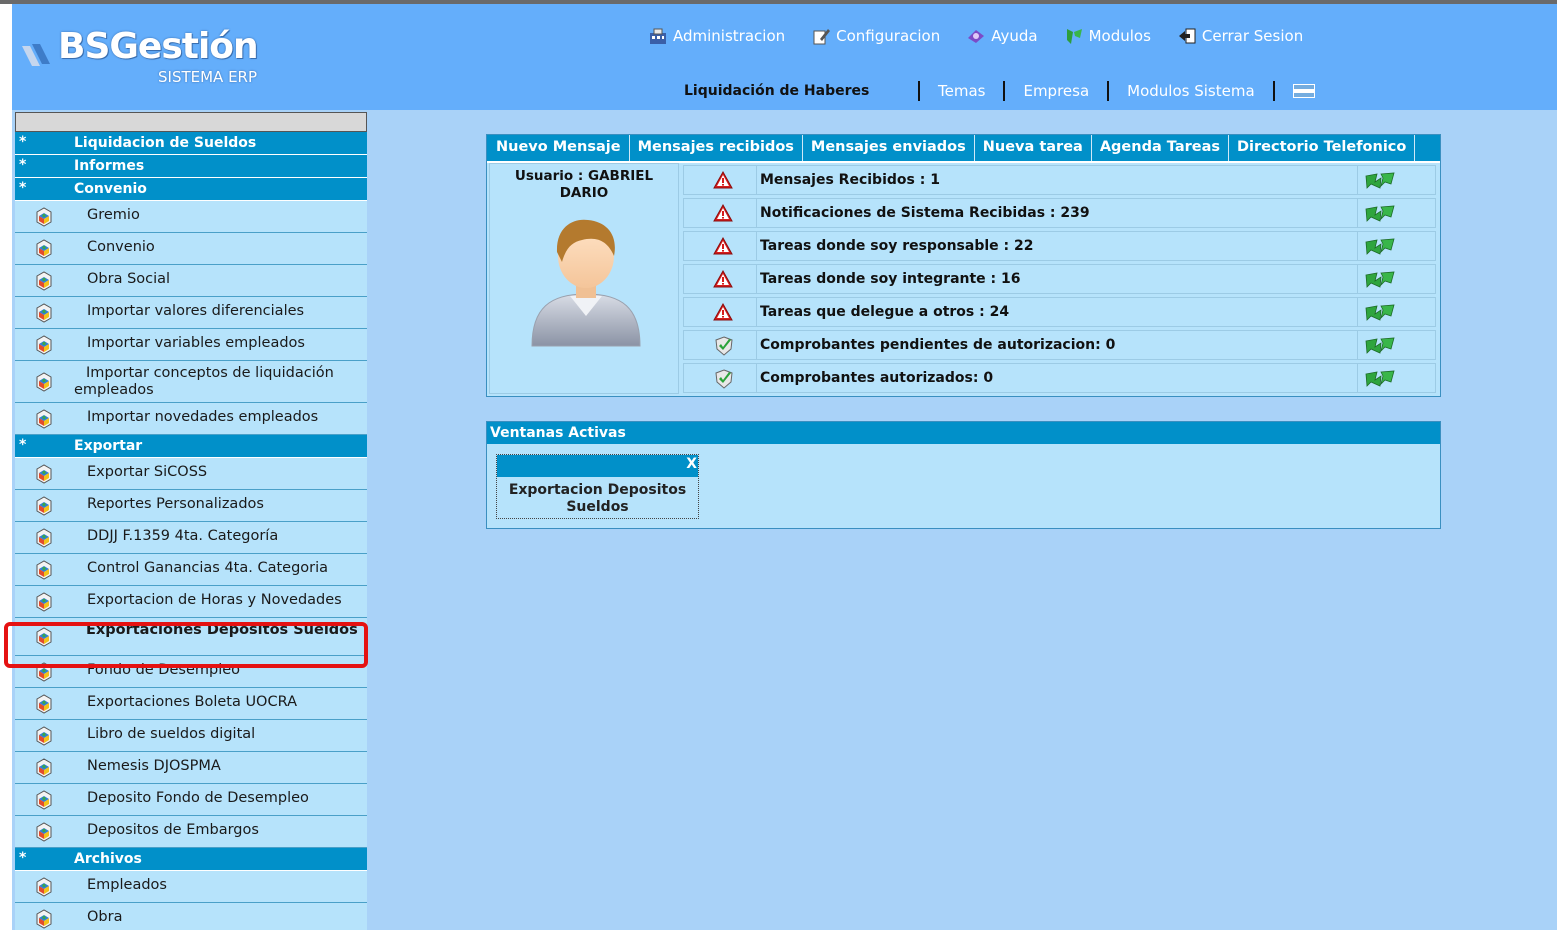 The image size is (1557, 930). I want to click on sidebar-item-convenio: Convenio, so click(191, 249).